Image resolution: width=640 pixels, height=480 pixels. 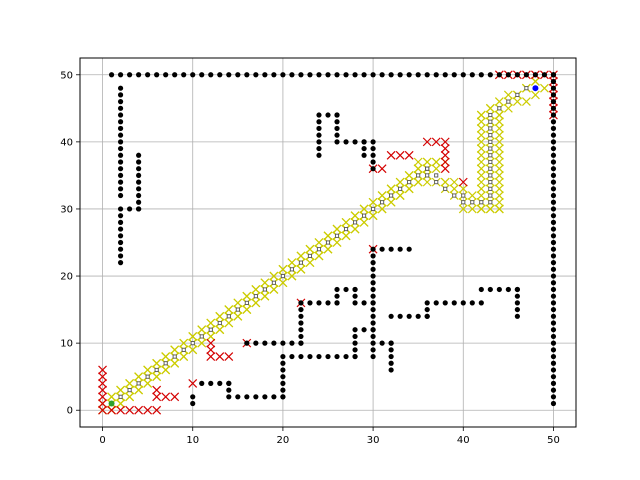 I want to click on x-tick-label: 0, so click(x=102, y=440).